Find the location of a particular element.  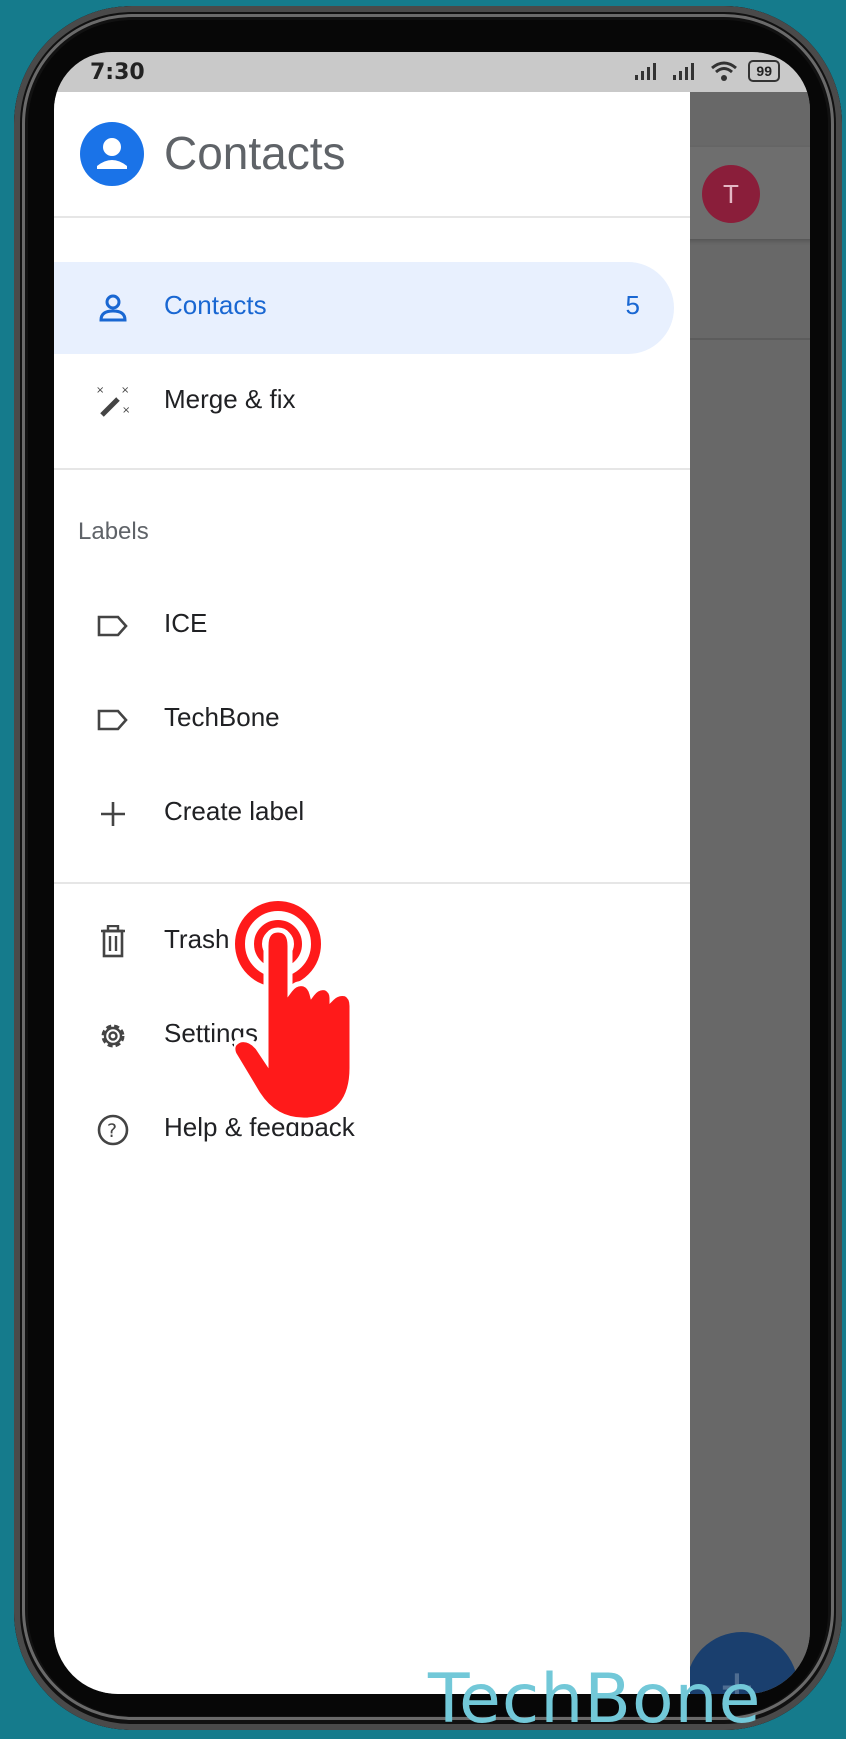

help-circle-icon: ? is located at coordinates (113, 1130).